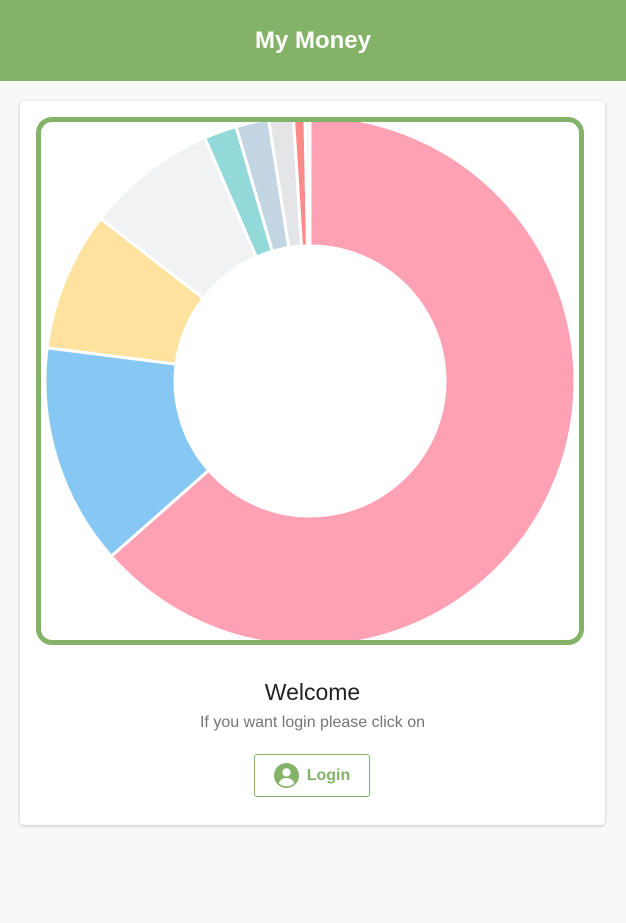 Image resolution: width=626 pixels, height=923 pixels. What do you see at coordinates (286, 775) in the screenshot?
I see `account-circle-icon` at bounding box center [286, 775].